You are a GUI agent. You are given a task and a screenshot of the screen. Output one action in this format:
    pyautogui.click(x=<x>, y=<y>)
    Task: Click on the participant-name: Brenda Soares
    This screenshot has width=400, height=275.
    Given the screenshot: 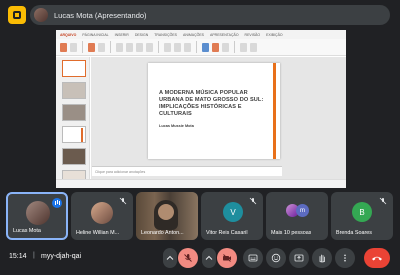 What is the action you would take?
    pyautogui.click(x=354, y=233)
    